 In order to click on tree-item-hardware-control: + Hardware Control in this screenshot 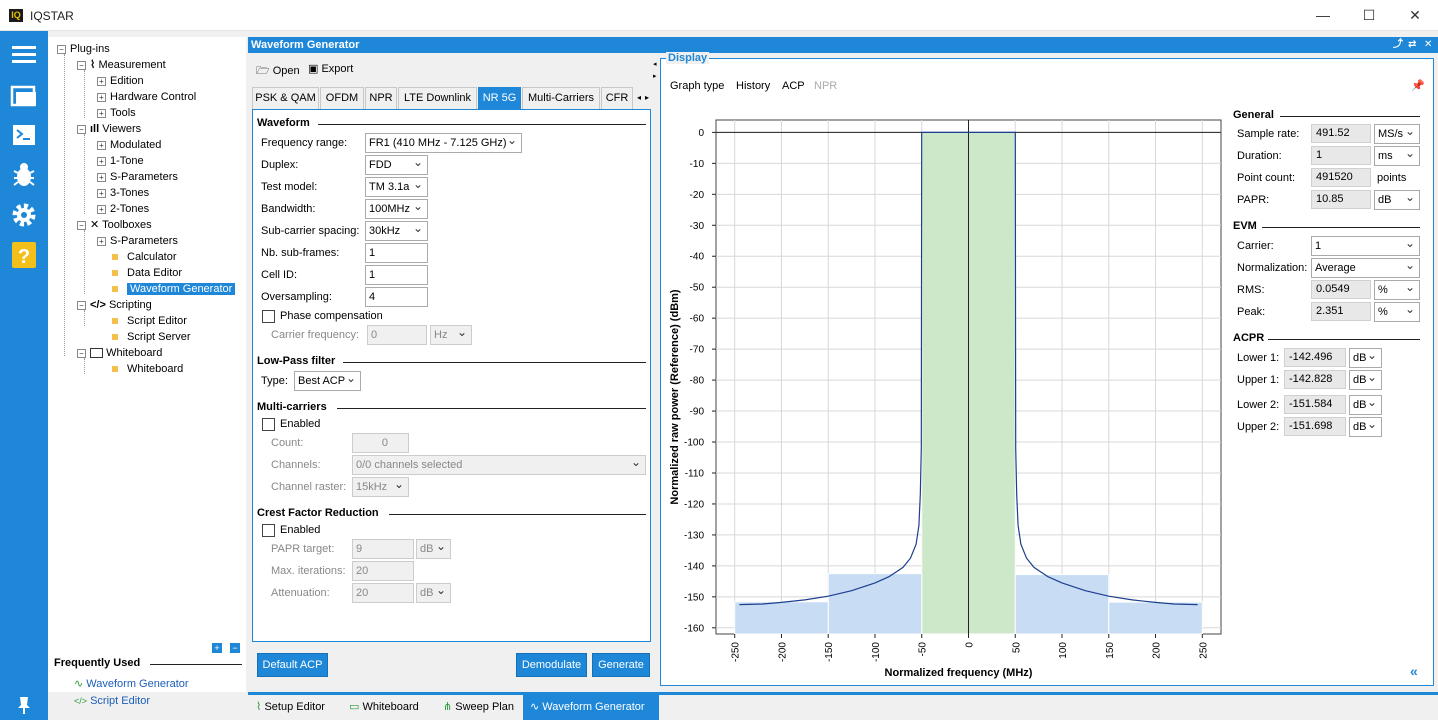, I will do `click(146, 97)`.